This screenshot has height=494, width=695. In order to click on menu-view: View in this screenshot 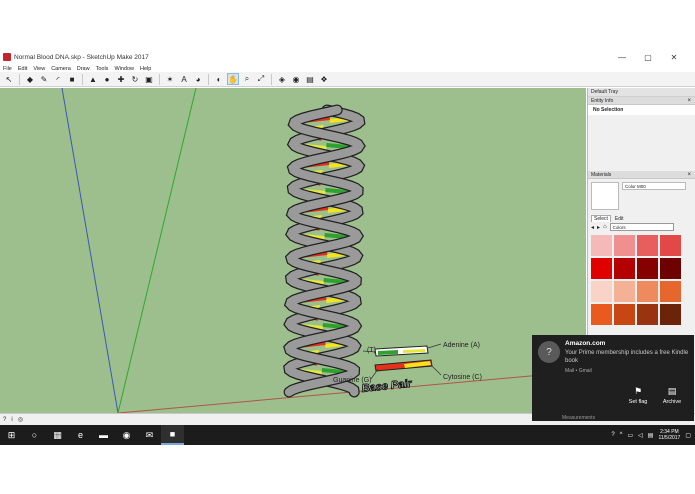, I will do `click(39, 69)`.